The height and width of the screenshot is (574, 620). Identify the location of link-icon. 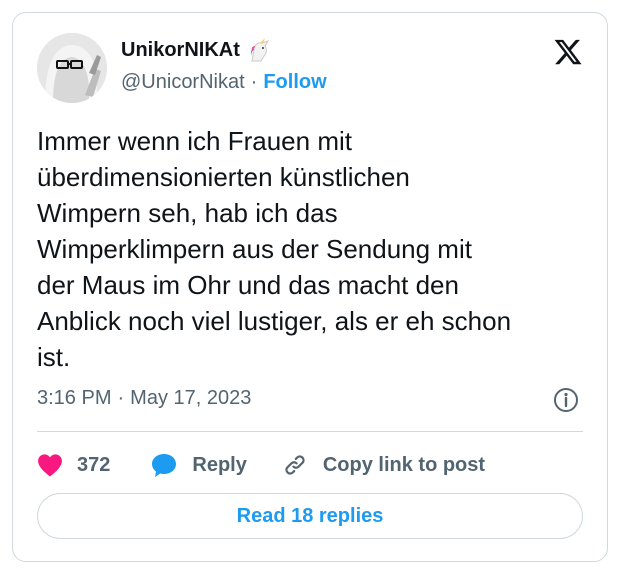
(295, 465).